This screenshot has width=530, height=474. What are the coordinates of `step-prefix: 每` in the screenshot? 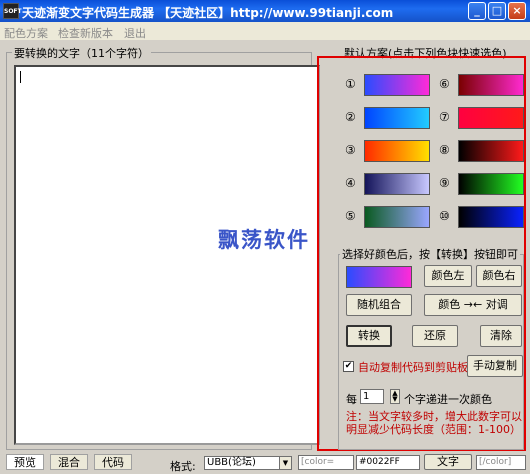 It's located at (351, 399).